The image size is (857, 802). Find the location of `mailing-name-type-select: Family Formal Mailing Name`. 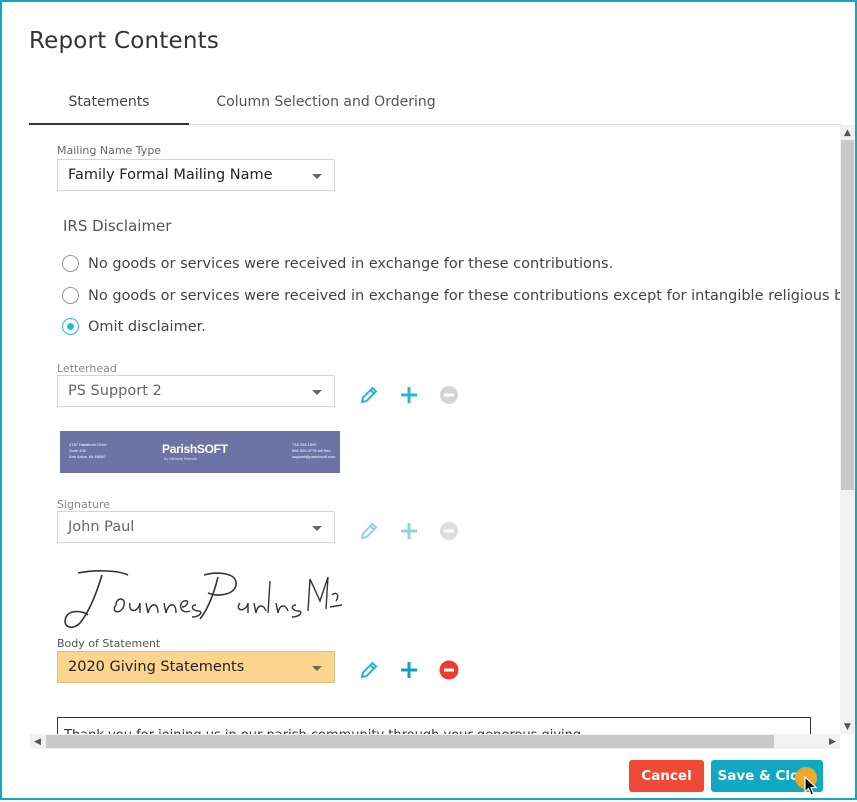

mailing-name-type-select: Family Formal Mailing Name is located at coordinates (196, 175).